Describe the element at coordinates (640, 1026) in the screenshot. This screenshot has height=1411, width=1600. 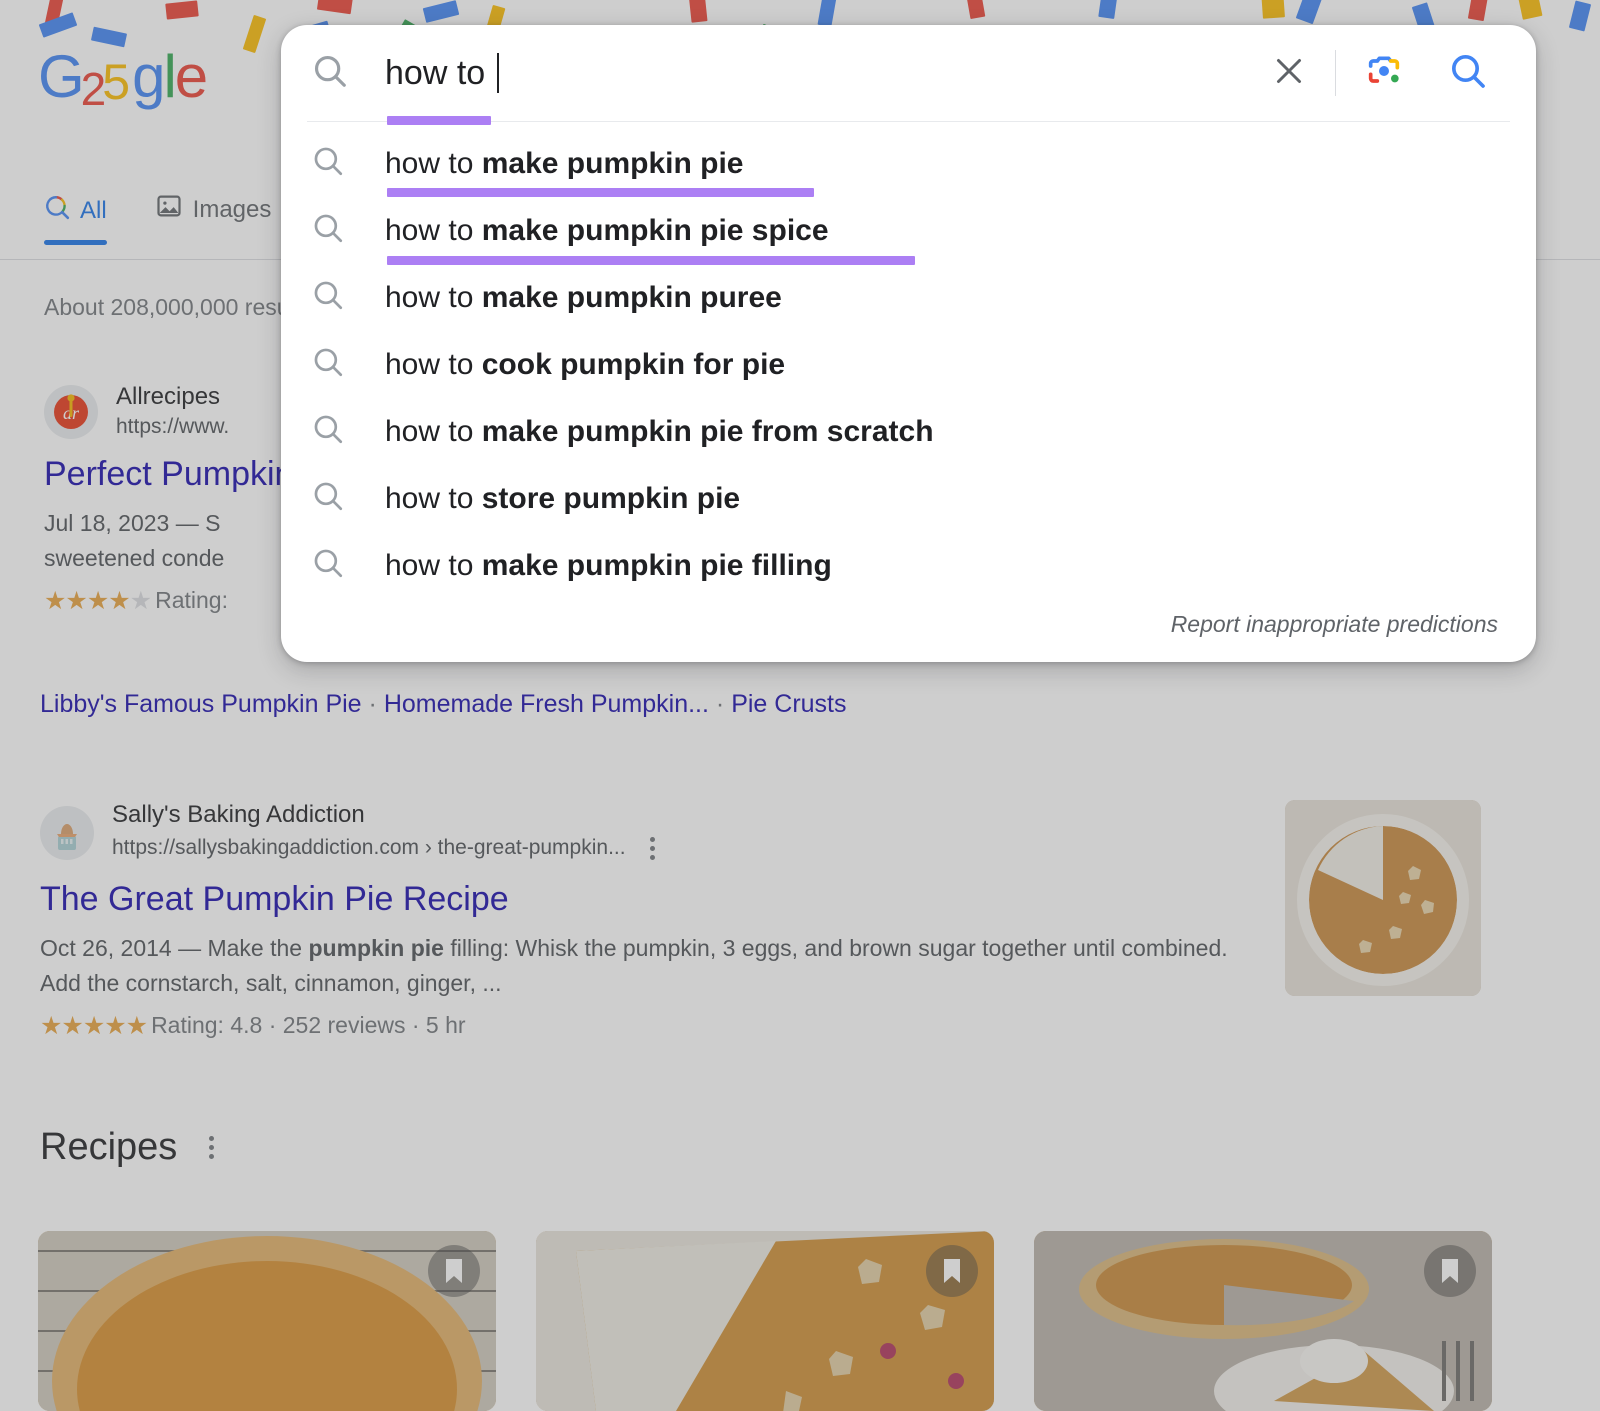
I see `result-rating: ★★★★★ Rating: 4.8 · 252 reviews · 5 hr` at that location.